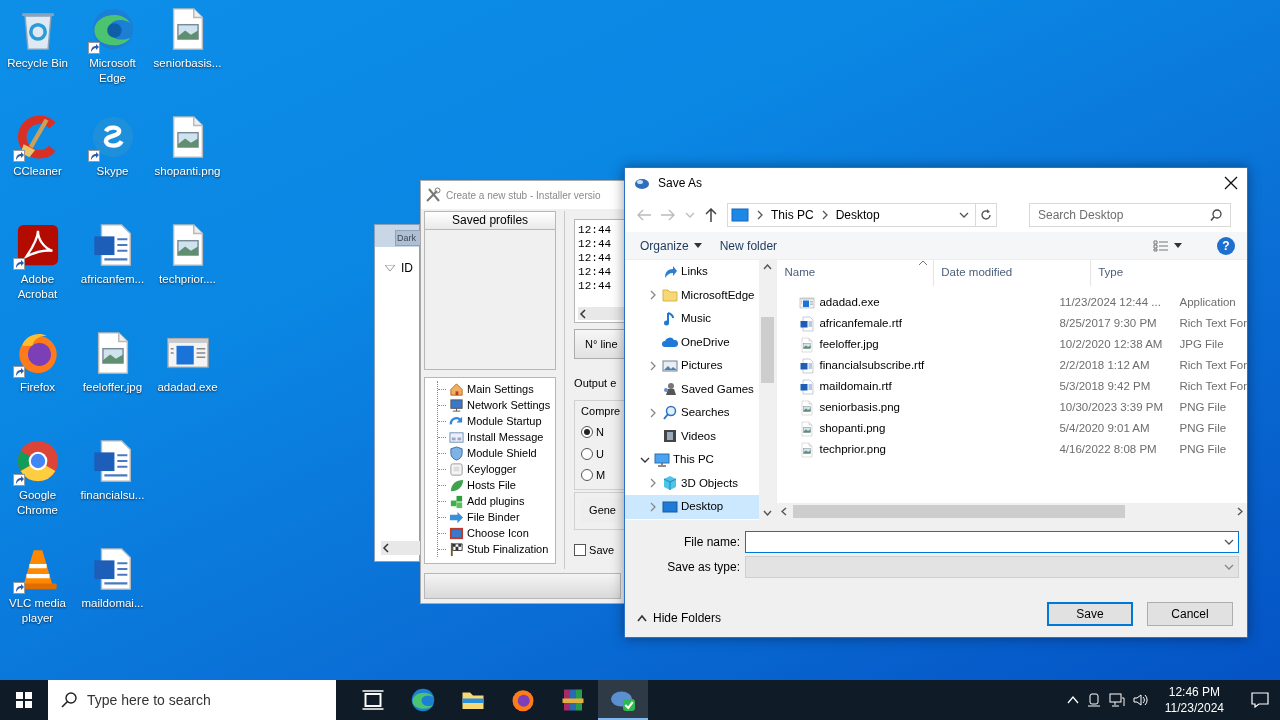  I want to click on nav-item: Desktop, so click(692, 507).